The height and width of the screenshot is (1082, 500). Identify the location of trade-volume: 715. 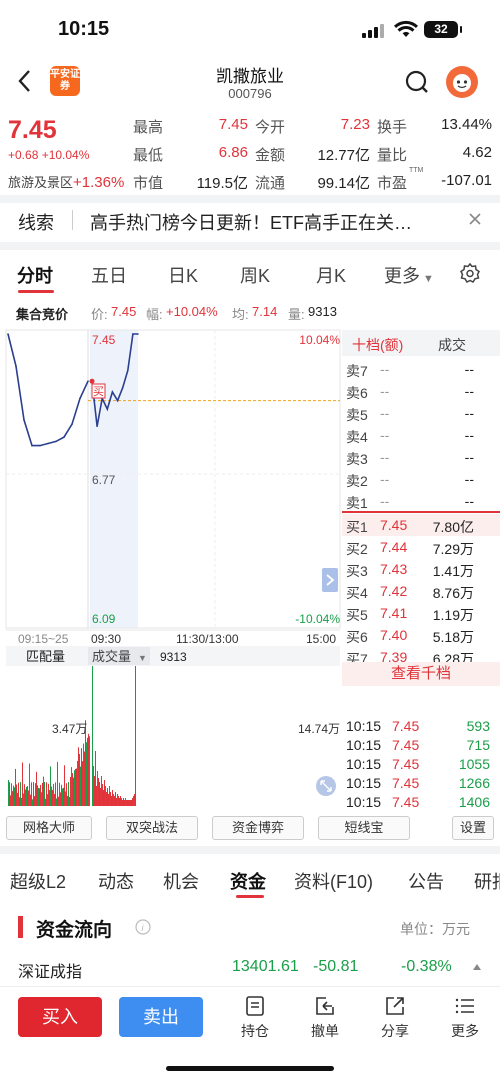
(478, 745).